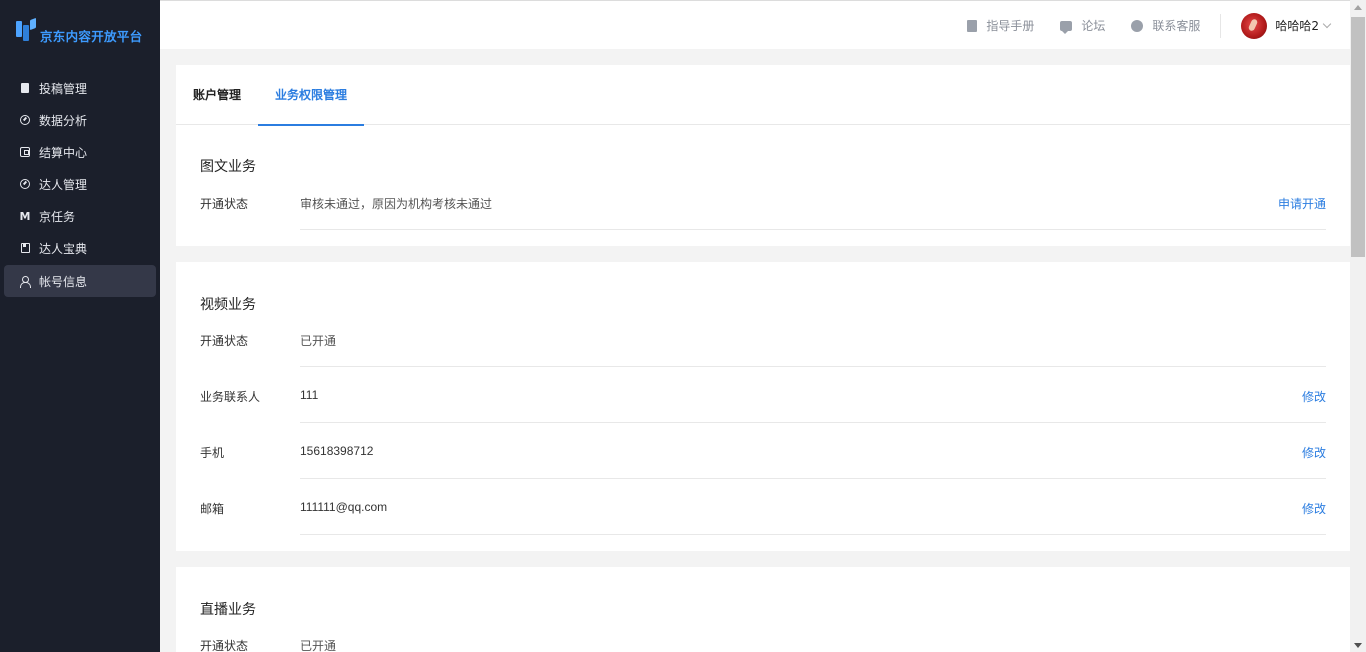  Describe the element at coordinates (1358, 7) in the screenshot. I see `scroll-up-icon` at that location.